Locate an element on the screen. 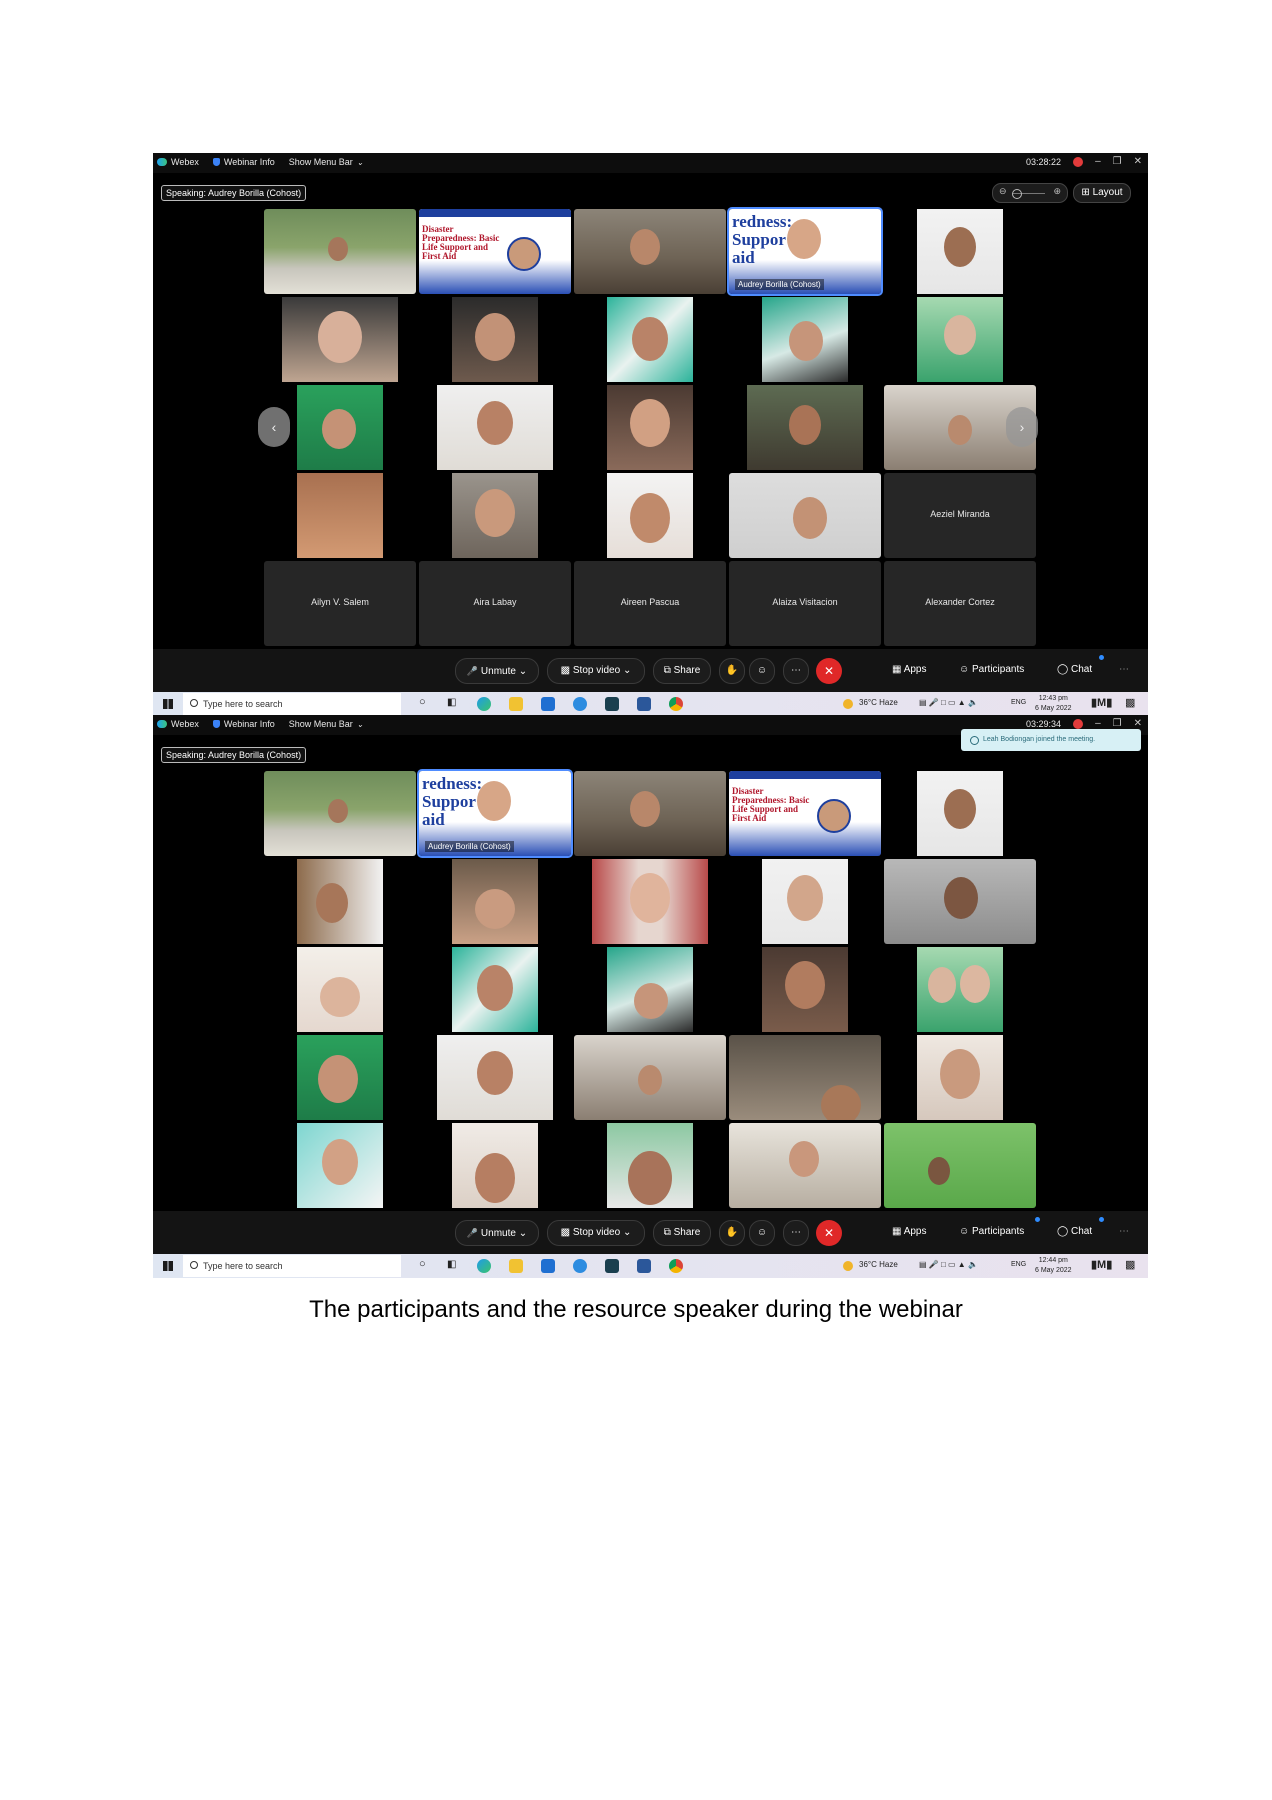 This screenshot has width=1272, height=1800. windows-start-icon is located at coordinates (168, 704).